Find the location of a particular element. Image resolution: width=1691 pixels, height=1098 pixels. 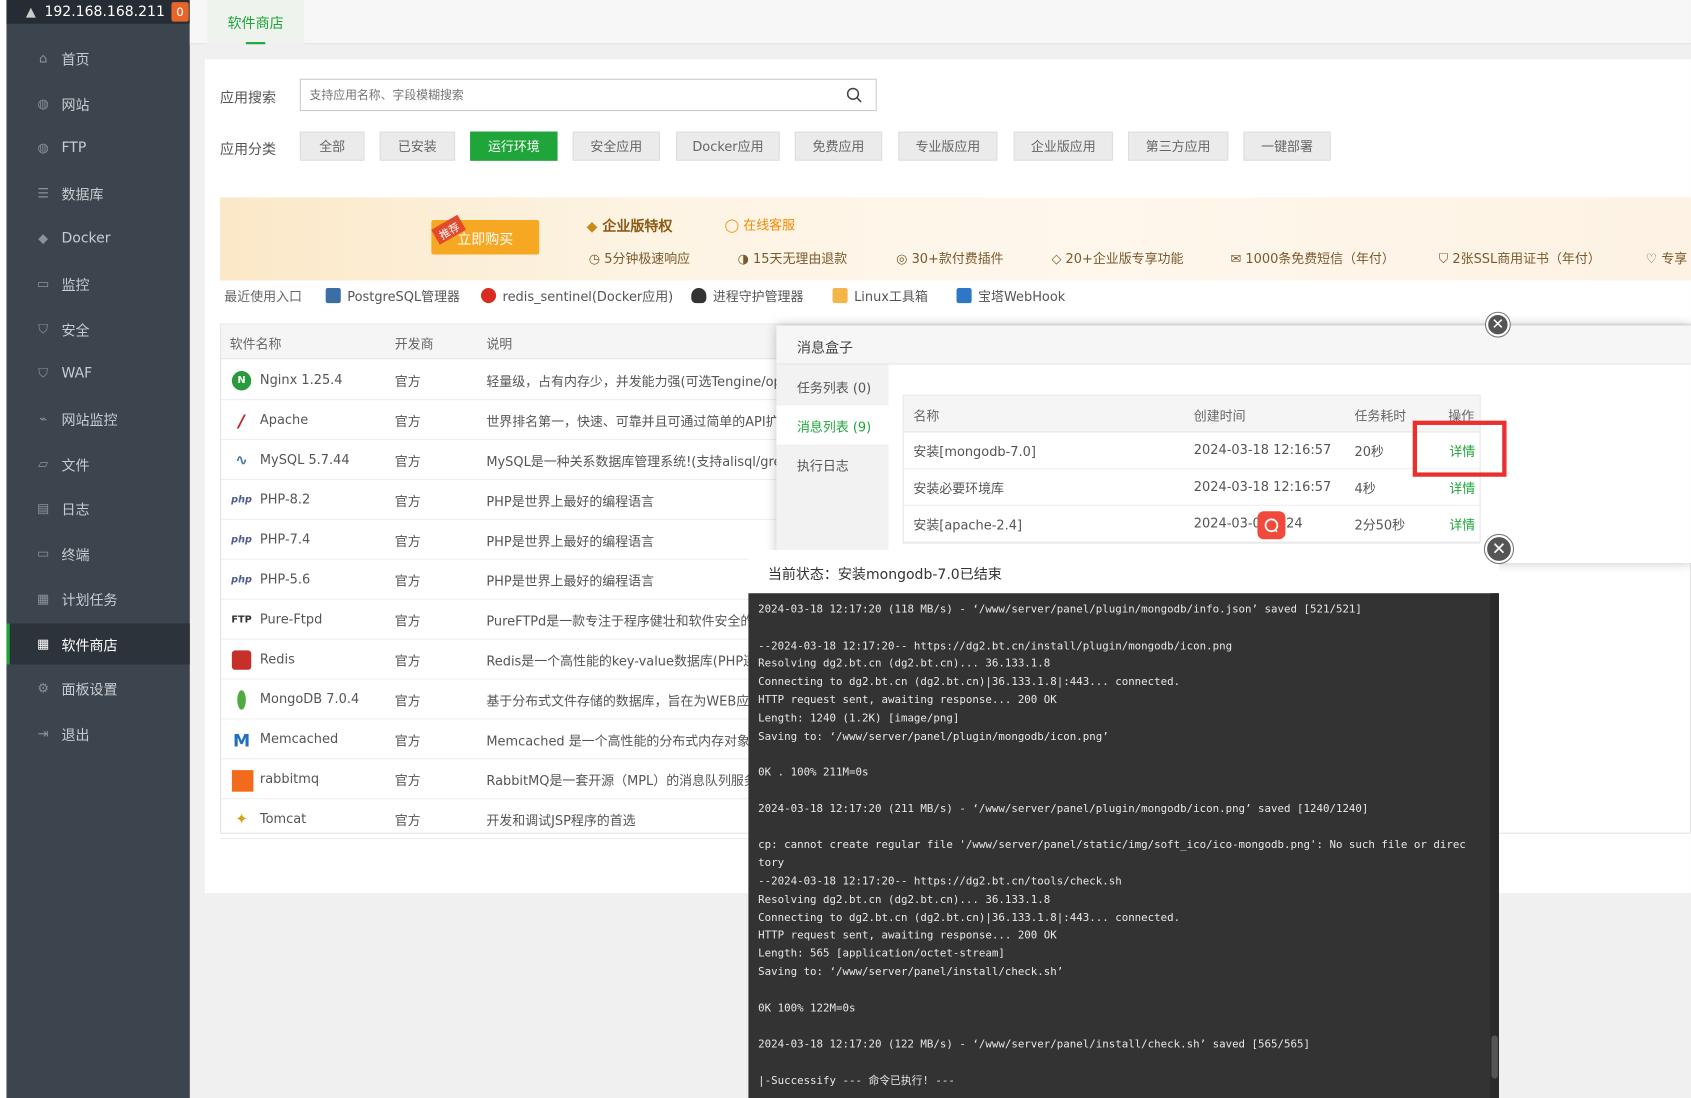

perk-text: 15天无理由退款 is located at coordinates (800, 259).